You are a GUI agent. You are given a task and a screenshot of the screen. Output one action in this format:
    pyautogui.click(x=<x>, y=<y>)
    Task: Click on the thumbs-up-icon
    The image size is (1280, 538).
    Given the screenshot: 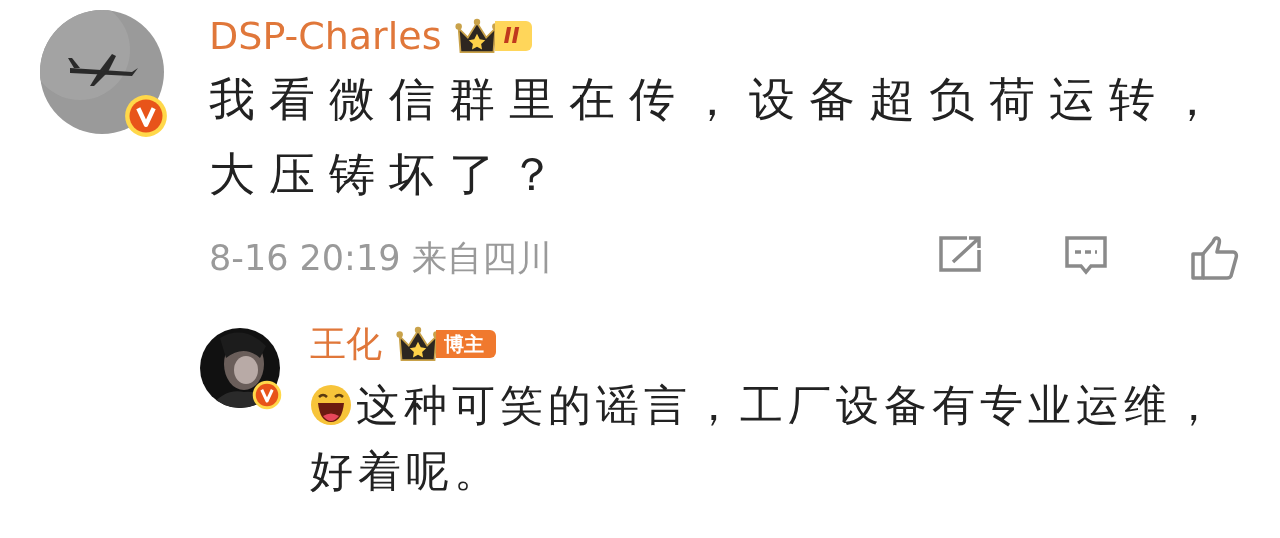 What is the action you would take?
    pyautogui.click(x=1214, y=258)
    